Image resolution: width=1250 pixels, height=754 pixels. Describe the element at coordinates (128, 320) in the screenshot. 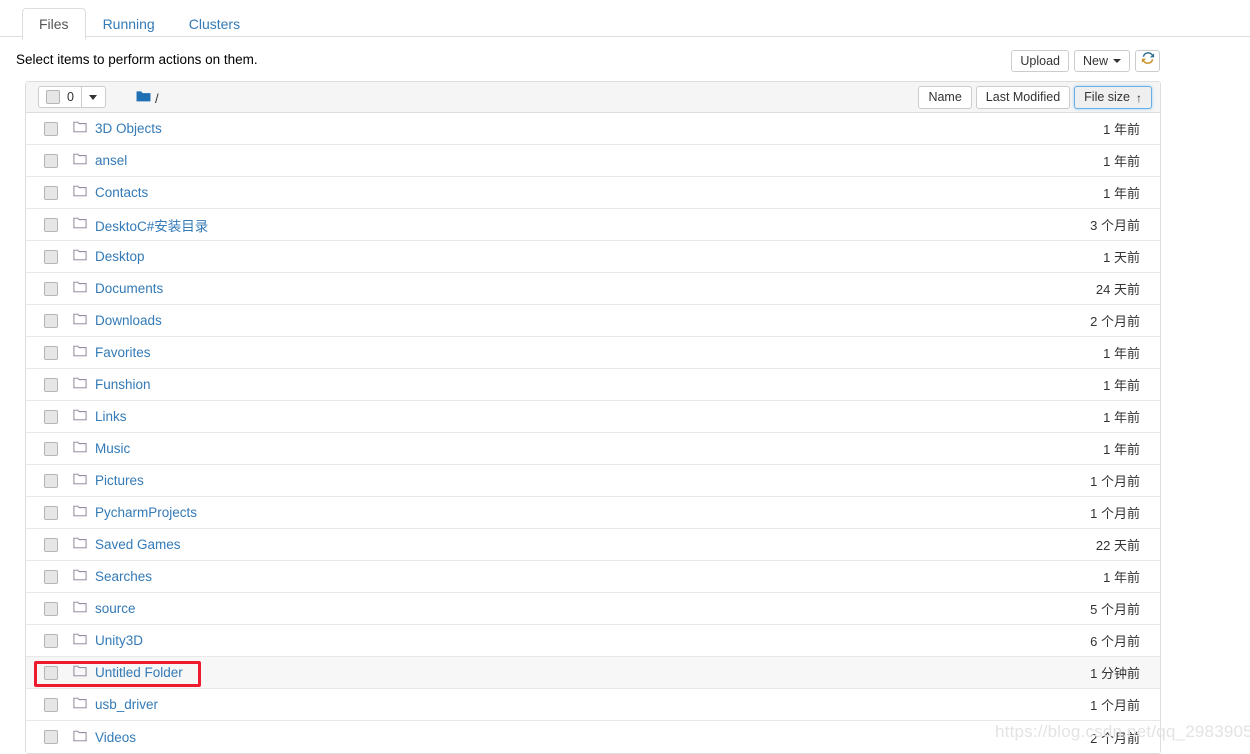

I see `file-name-link: Downloads` at that location.